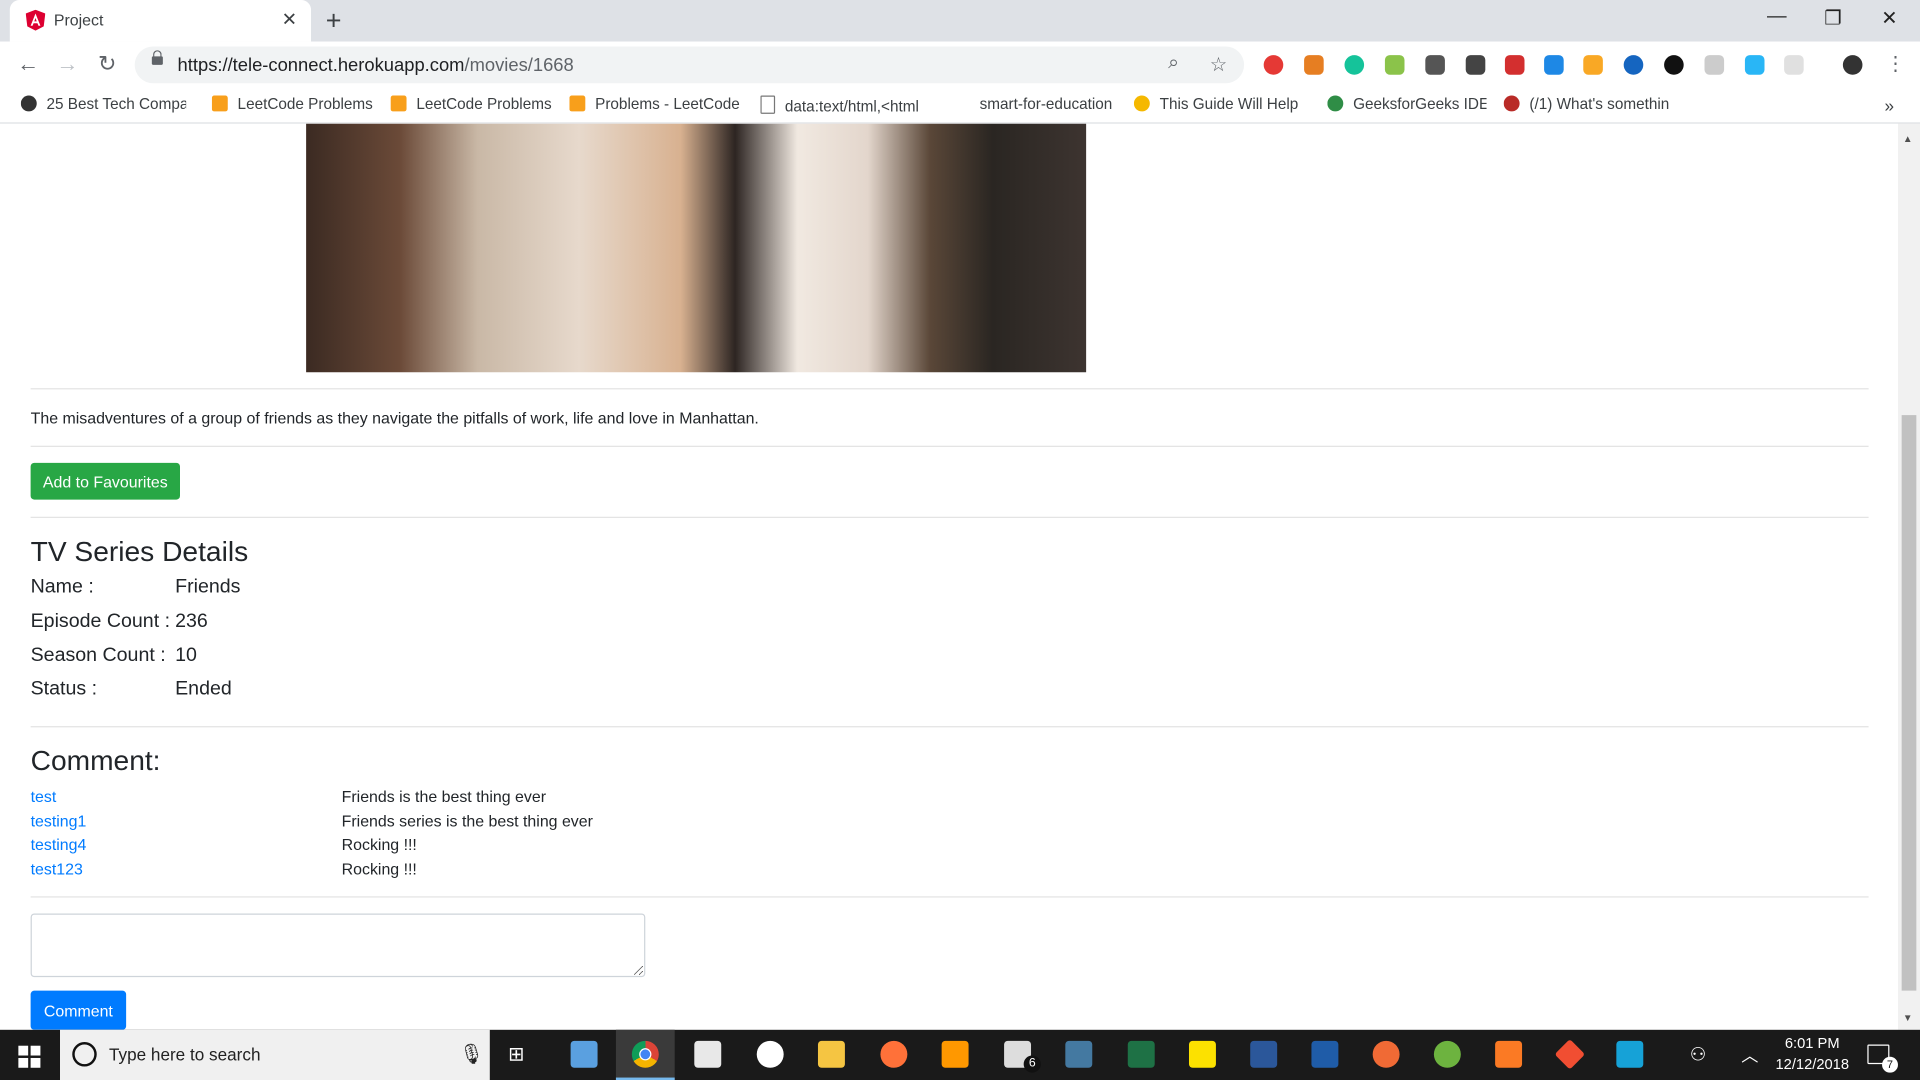 The width and height of the screenshot is (1920, 1080). Describe the element at coordinates (1264, 1054) in the screenshot. I see `word-icon` at that location.